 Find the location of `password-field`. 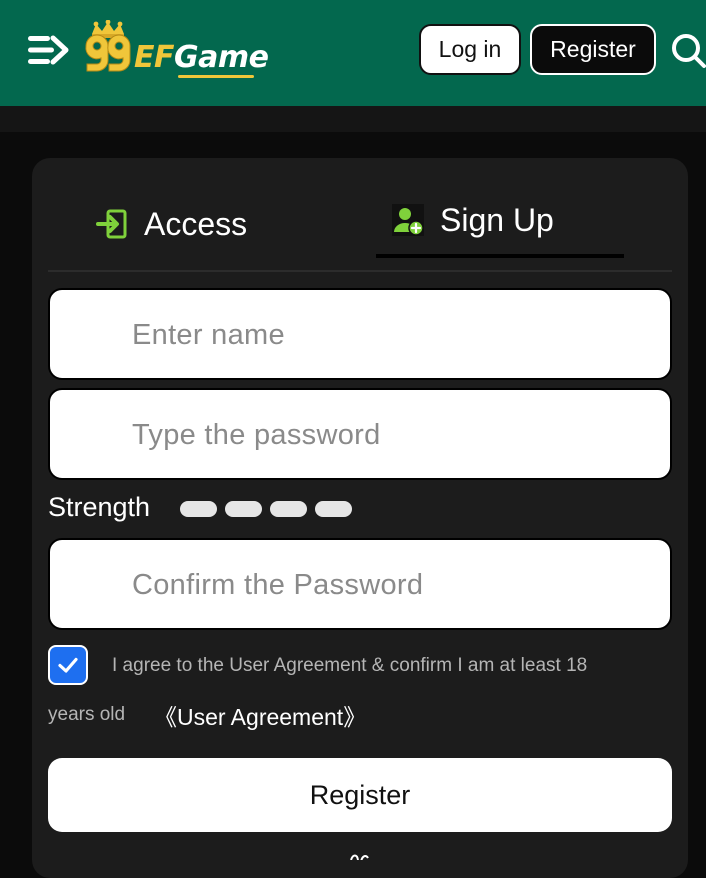

password-field is located at coordinates (360, 434).